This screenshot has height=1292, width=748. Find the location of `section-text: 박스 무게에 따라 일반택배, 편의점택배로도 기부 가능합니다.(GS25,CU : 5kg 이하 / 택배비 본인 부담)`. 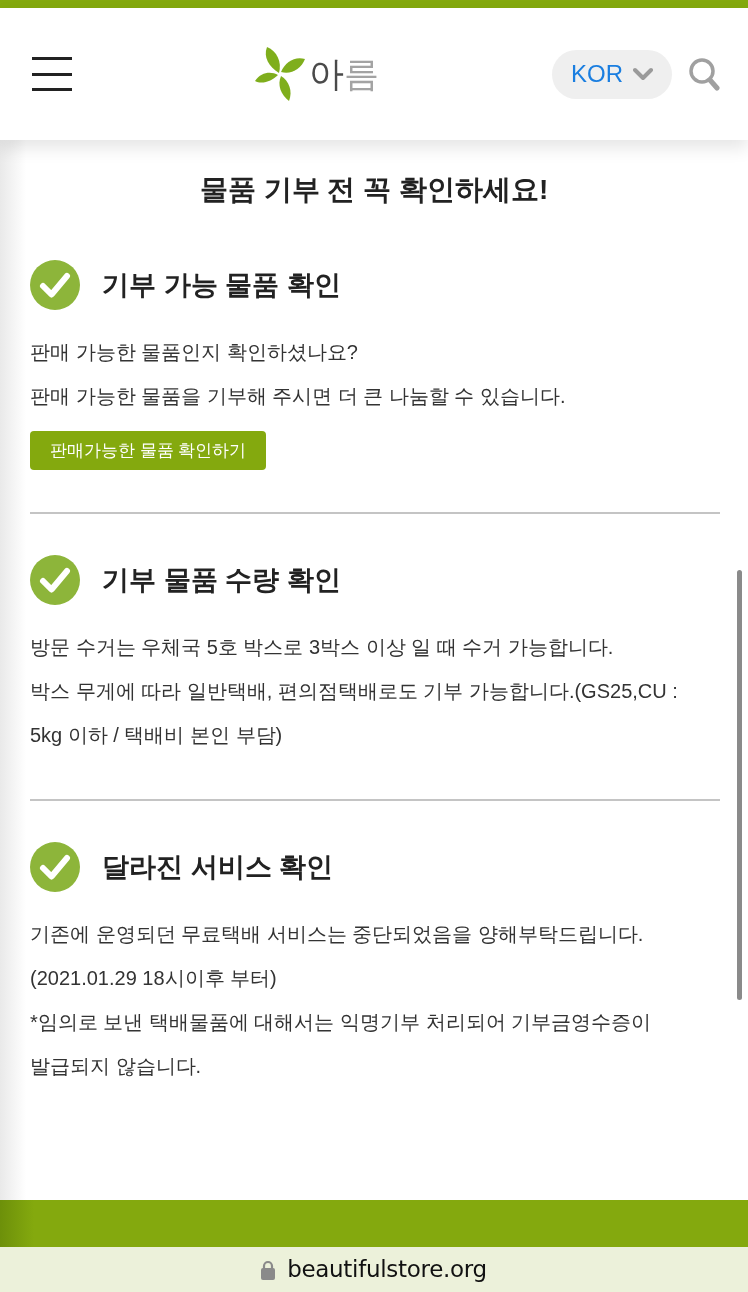

section-text: 박스 무게에 따라 일반택배, 편의점택배로도 기부 가능합니다.(GS25,CU : 5kg 이하 / 택배비 본인 부담) is located at coordinates (354, 713).